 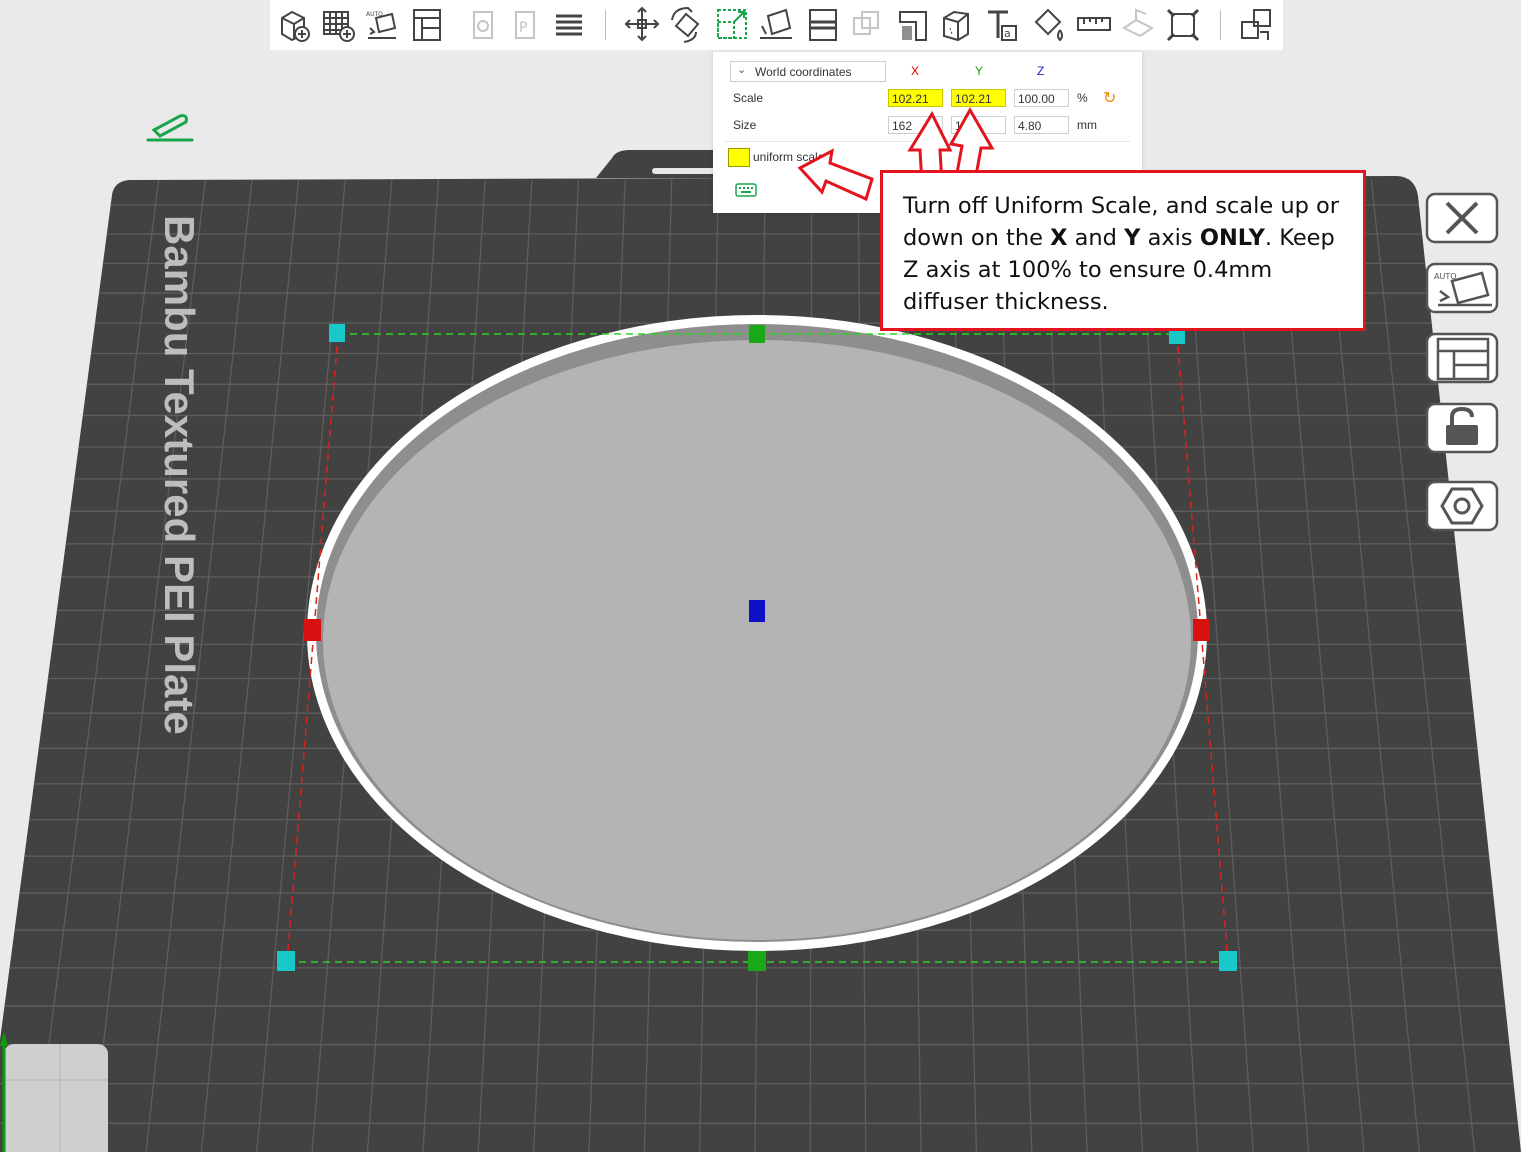 I want to click on cut-icon, so click(x=823, y=25).